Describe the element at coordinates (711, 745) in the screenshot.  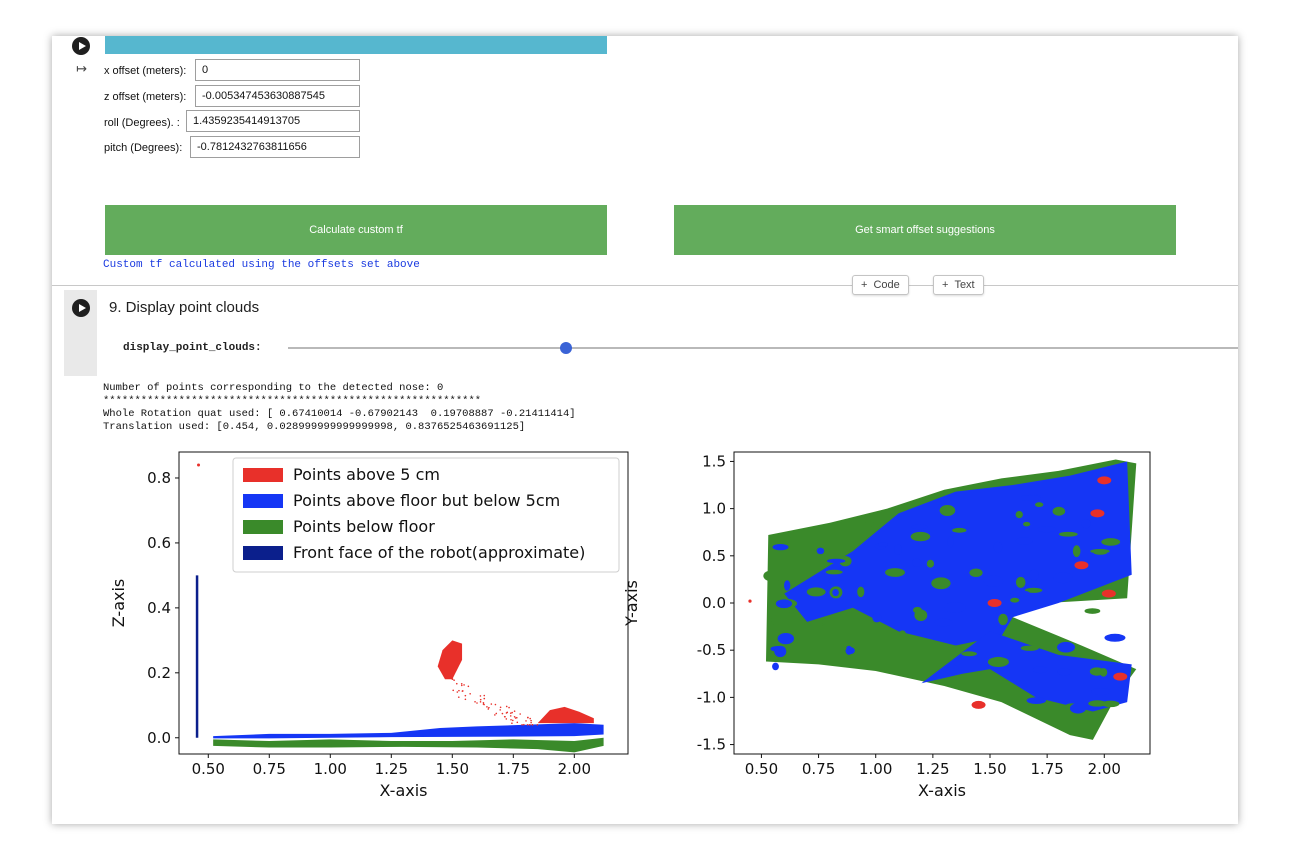
I see `y-tick-label: -1.5` at that location.